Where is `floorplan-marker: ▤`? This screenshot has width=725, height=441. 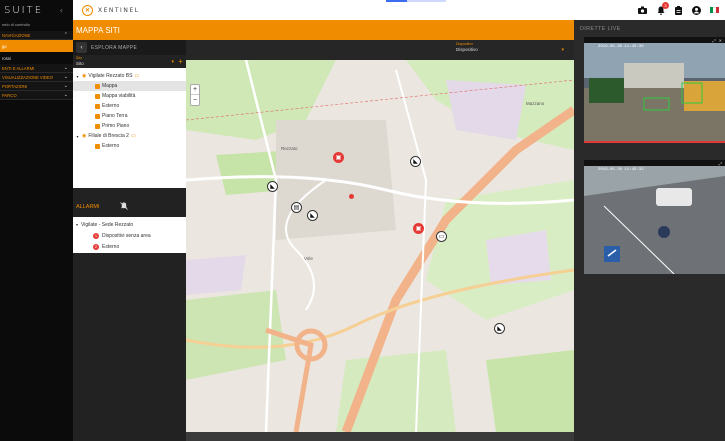
floorplan-marker: ▤ is located at coordinates (296, 207).